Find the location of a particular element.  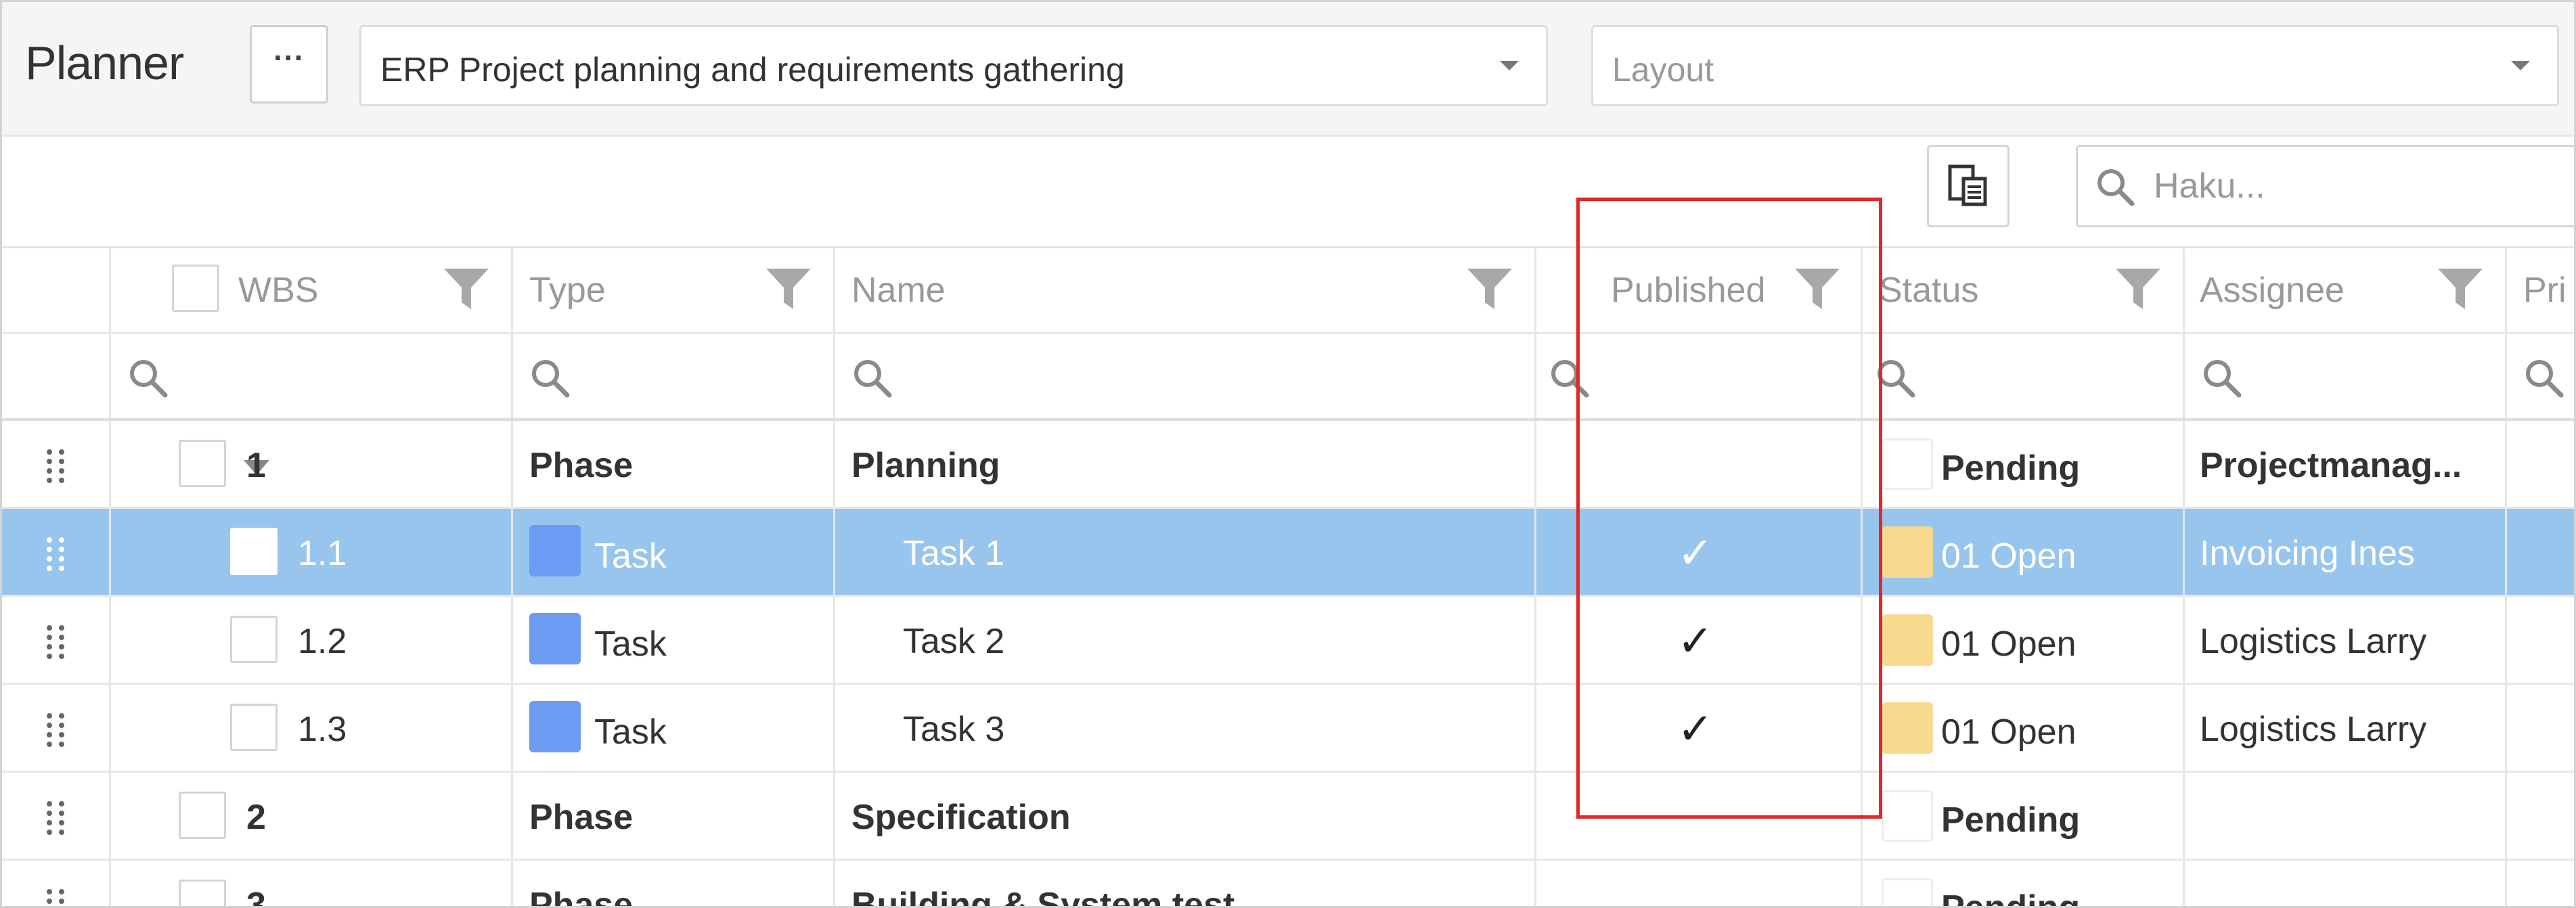

column-header-type: Type is located at coordinates (674, 290).